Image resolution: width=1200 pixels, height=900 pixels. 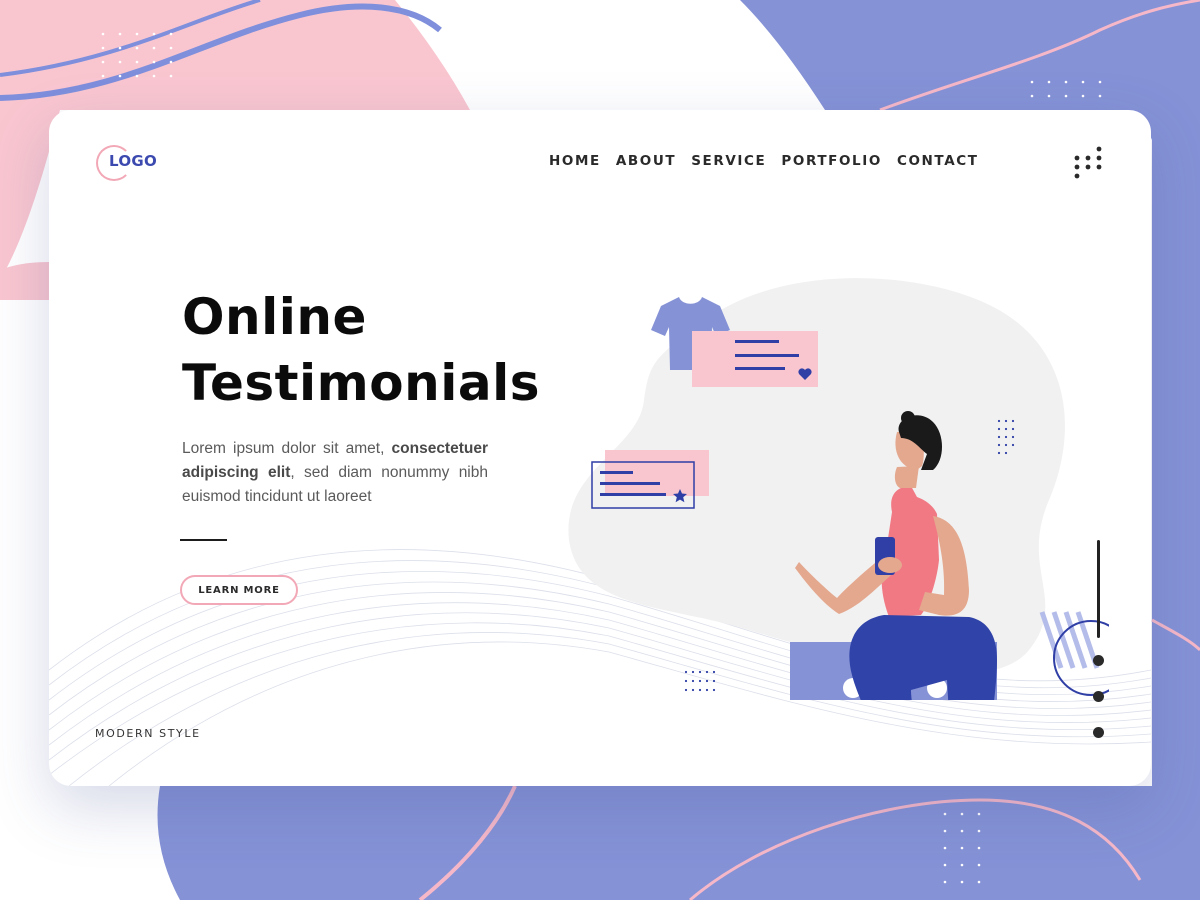 What do you see at coordinates (239, 590) in the screenshot?
I see `learn-more-button: LEARN MORE` at bounding box center [239, 590].